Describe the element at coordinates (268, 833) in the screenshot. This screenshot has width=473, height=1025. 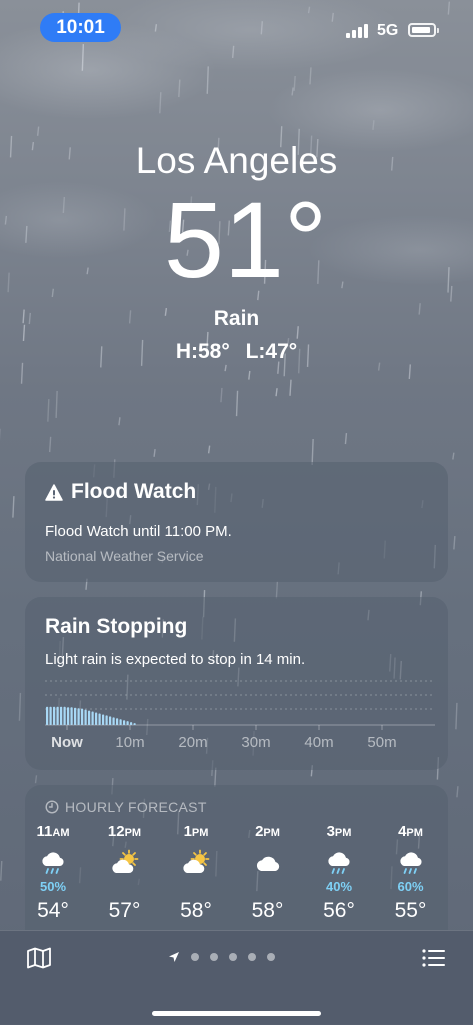
I see `hourly-time: 2PM` at that location.